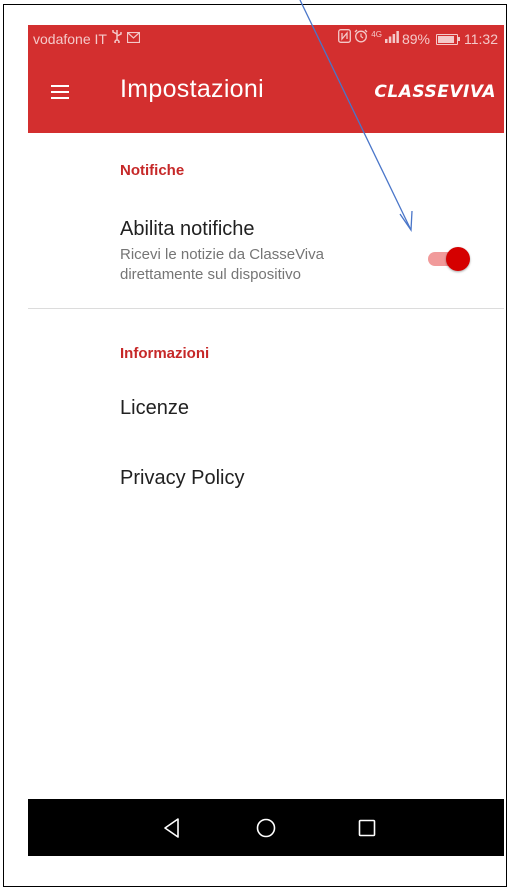 The width and height of the screenshot is (512, 891). What do you see at coordinates (192, 89) in the screenshot?
I see `page-title: Impostazioni` at bounding box center [192, 89].